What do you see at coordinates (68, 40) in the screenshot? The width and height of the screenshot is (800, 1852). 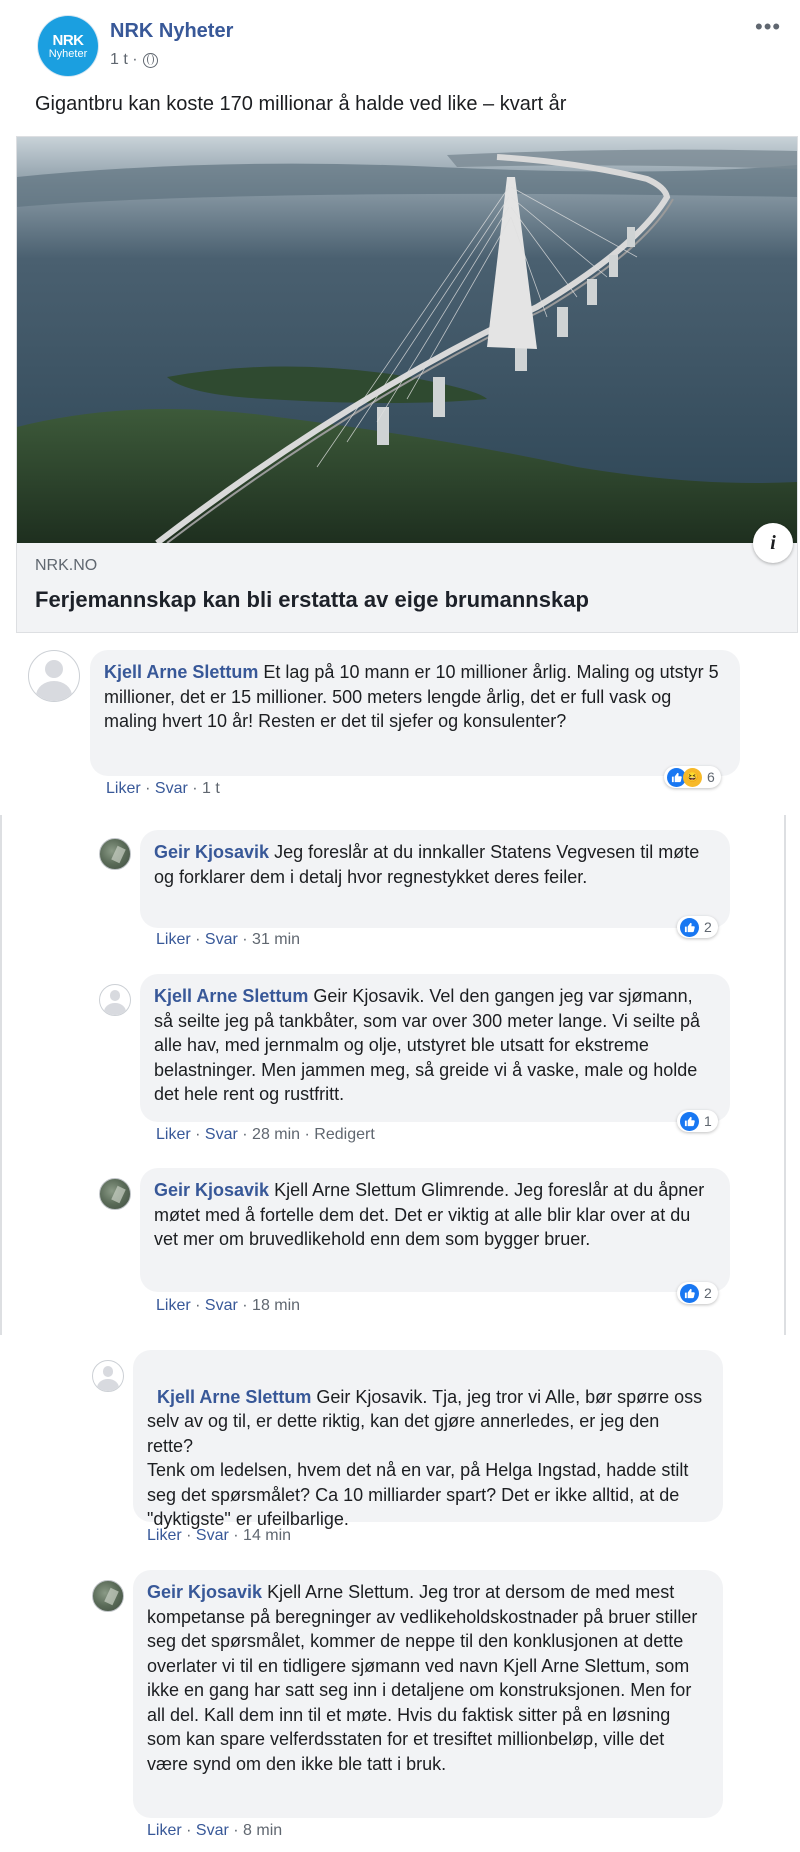 I see `avatar-logo-text: NRK` at bounding box center [68, 40].